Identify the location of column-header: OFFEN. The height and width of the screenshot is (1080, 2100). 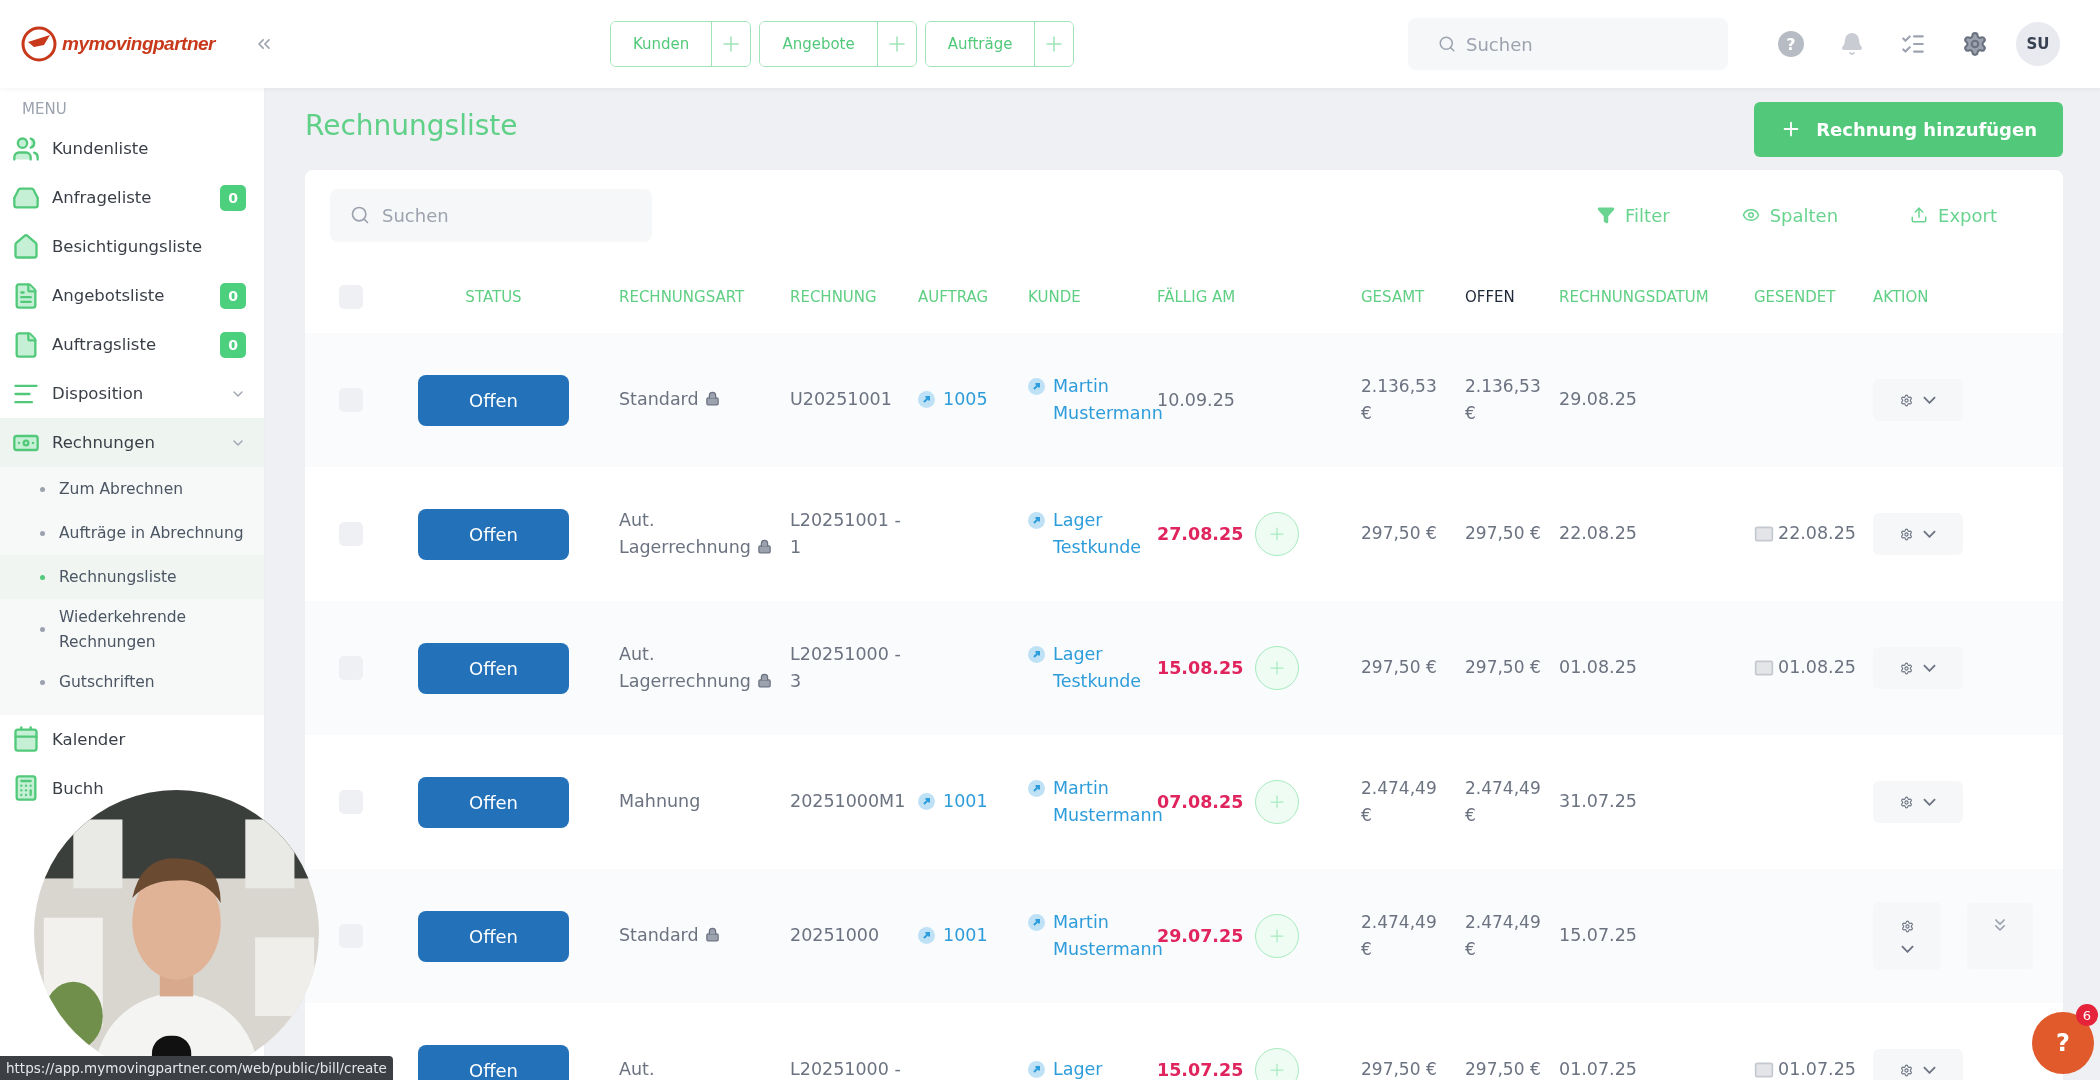
(1512, 296).